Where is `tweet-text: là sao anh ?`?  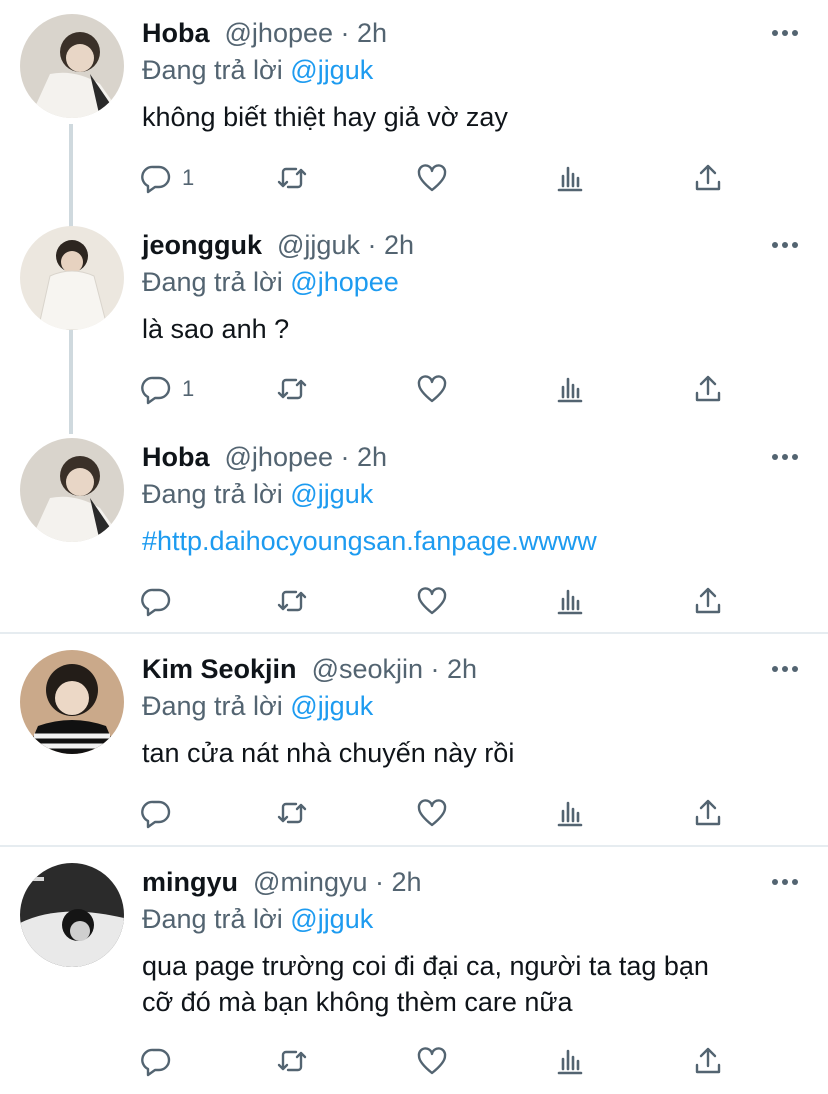
tweet-text: là sao anh ? is located at coordinates (216, 329).